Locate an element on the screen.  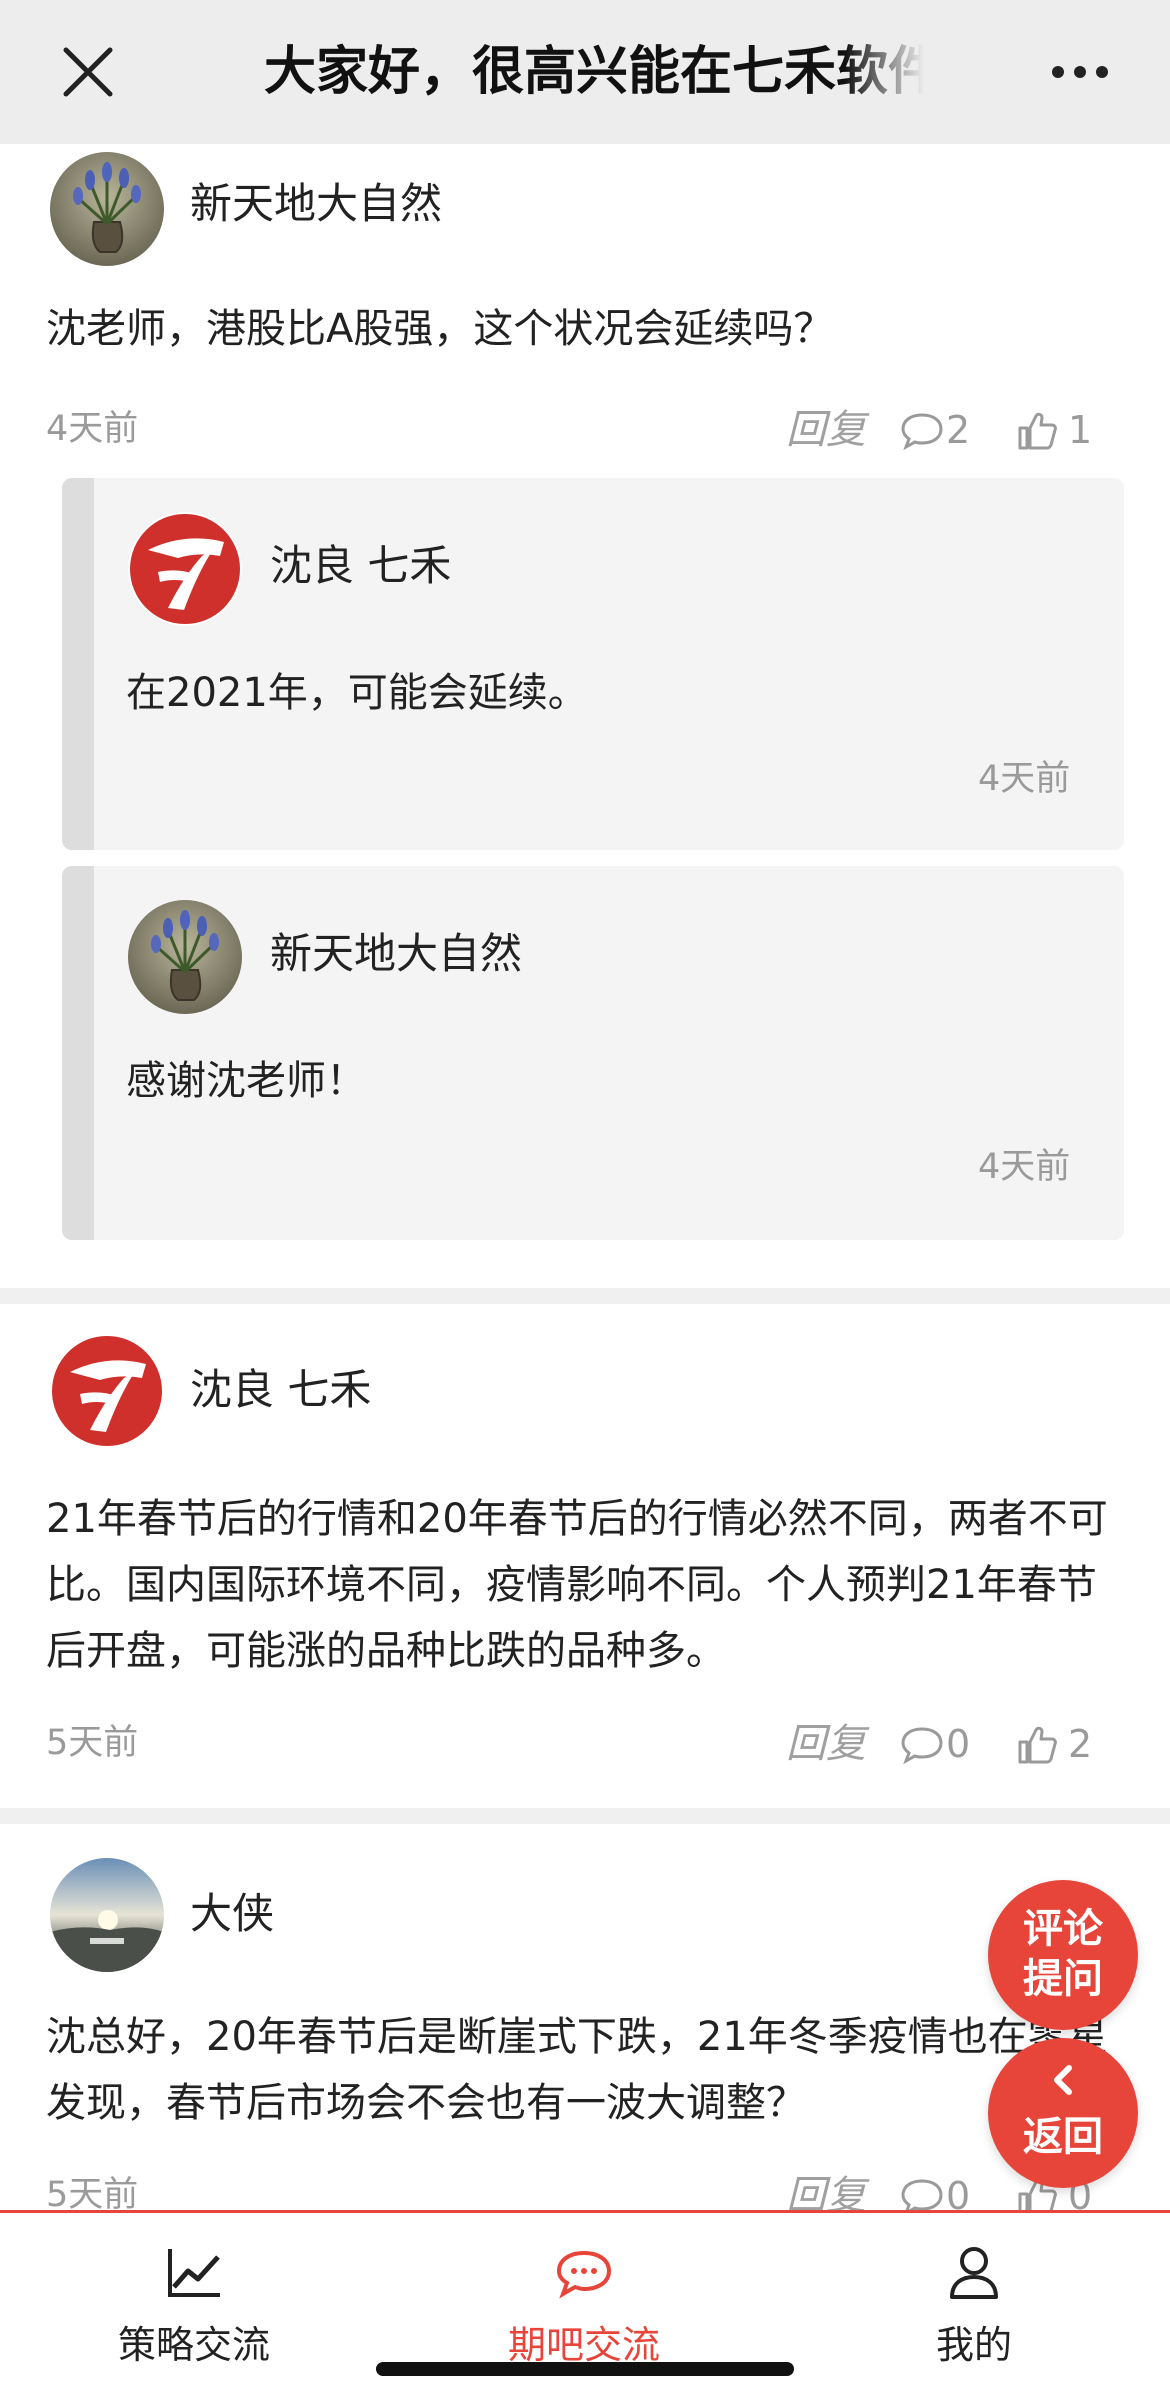
post-actions: 回复 0 2 is located at coordinates (950, 1744).